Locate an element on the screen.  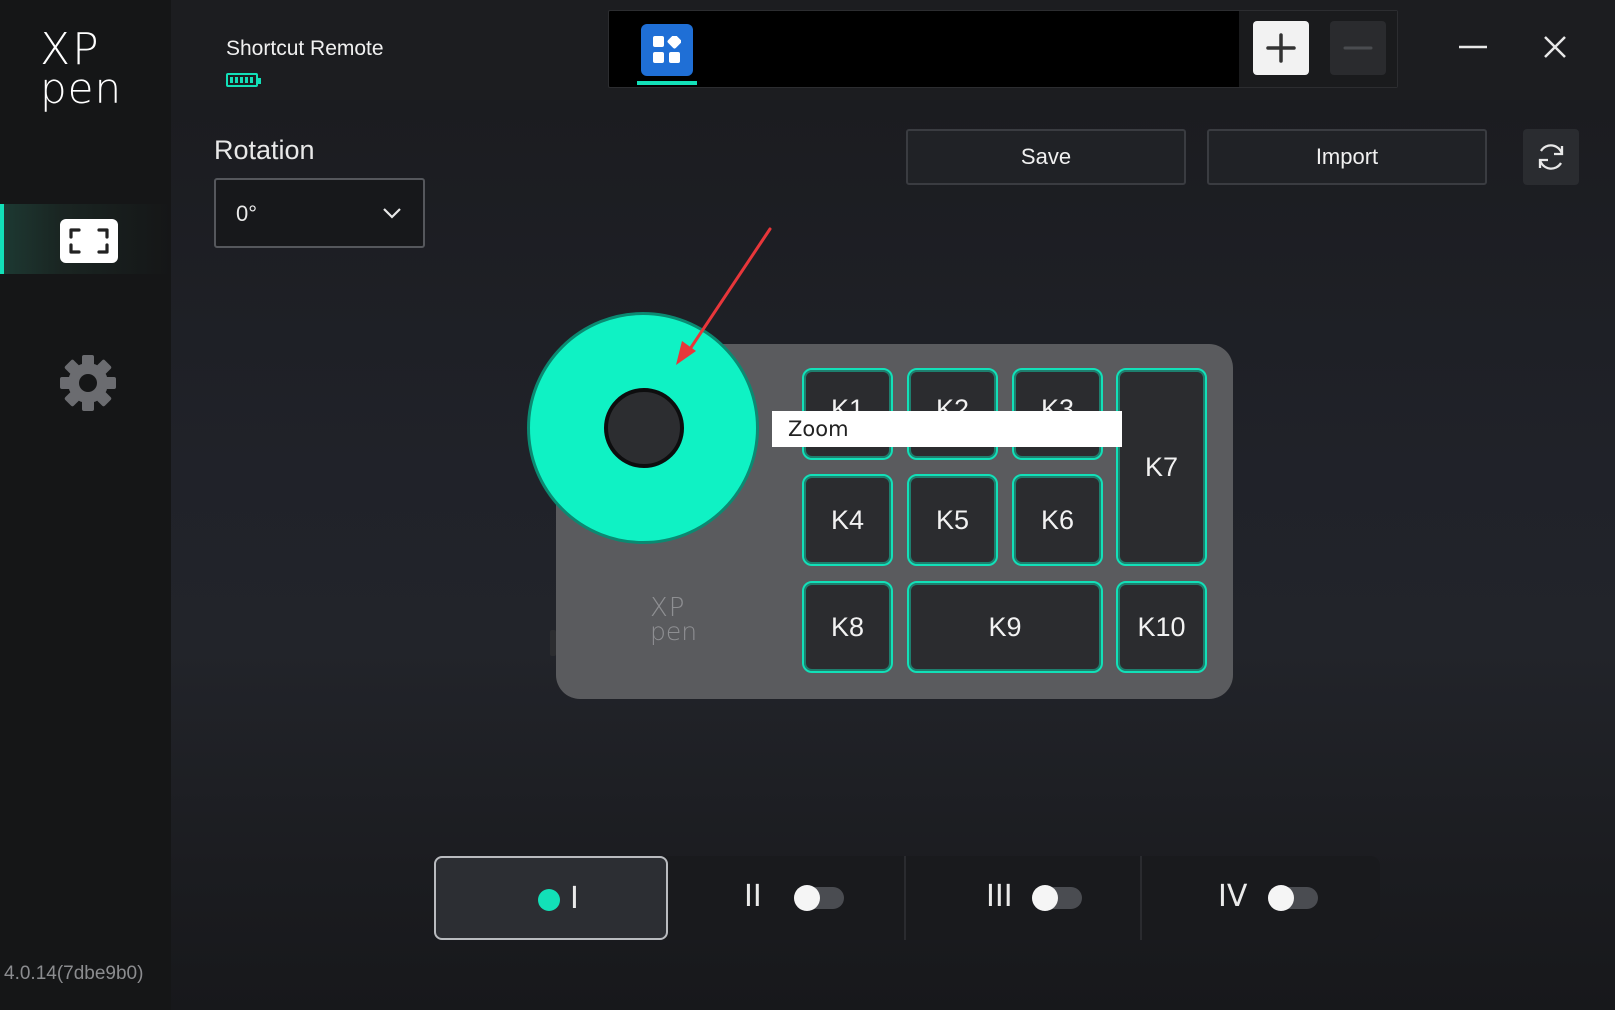
version-label: 4.0.14(7dbe9b0) is located at coordinates (74, 973).